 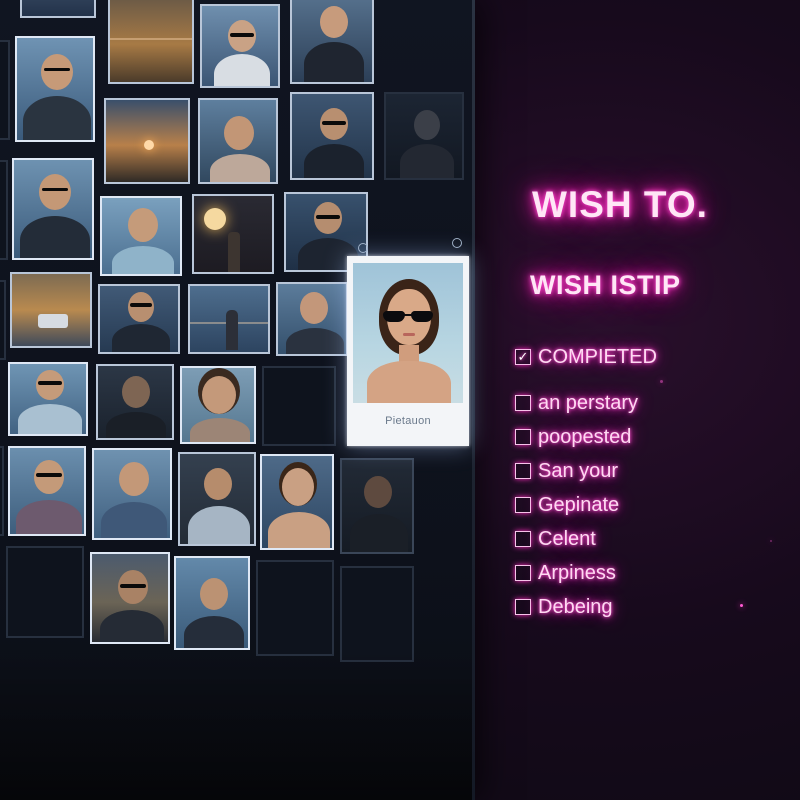 I want to click on checklist-item-label: San your, so click(x=578, y=470).